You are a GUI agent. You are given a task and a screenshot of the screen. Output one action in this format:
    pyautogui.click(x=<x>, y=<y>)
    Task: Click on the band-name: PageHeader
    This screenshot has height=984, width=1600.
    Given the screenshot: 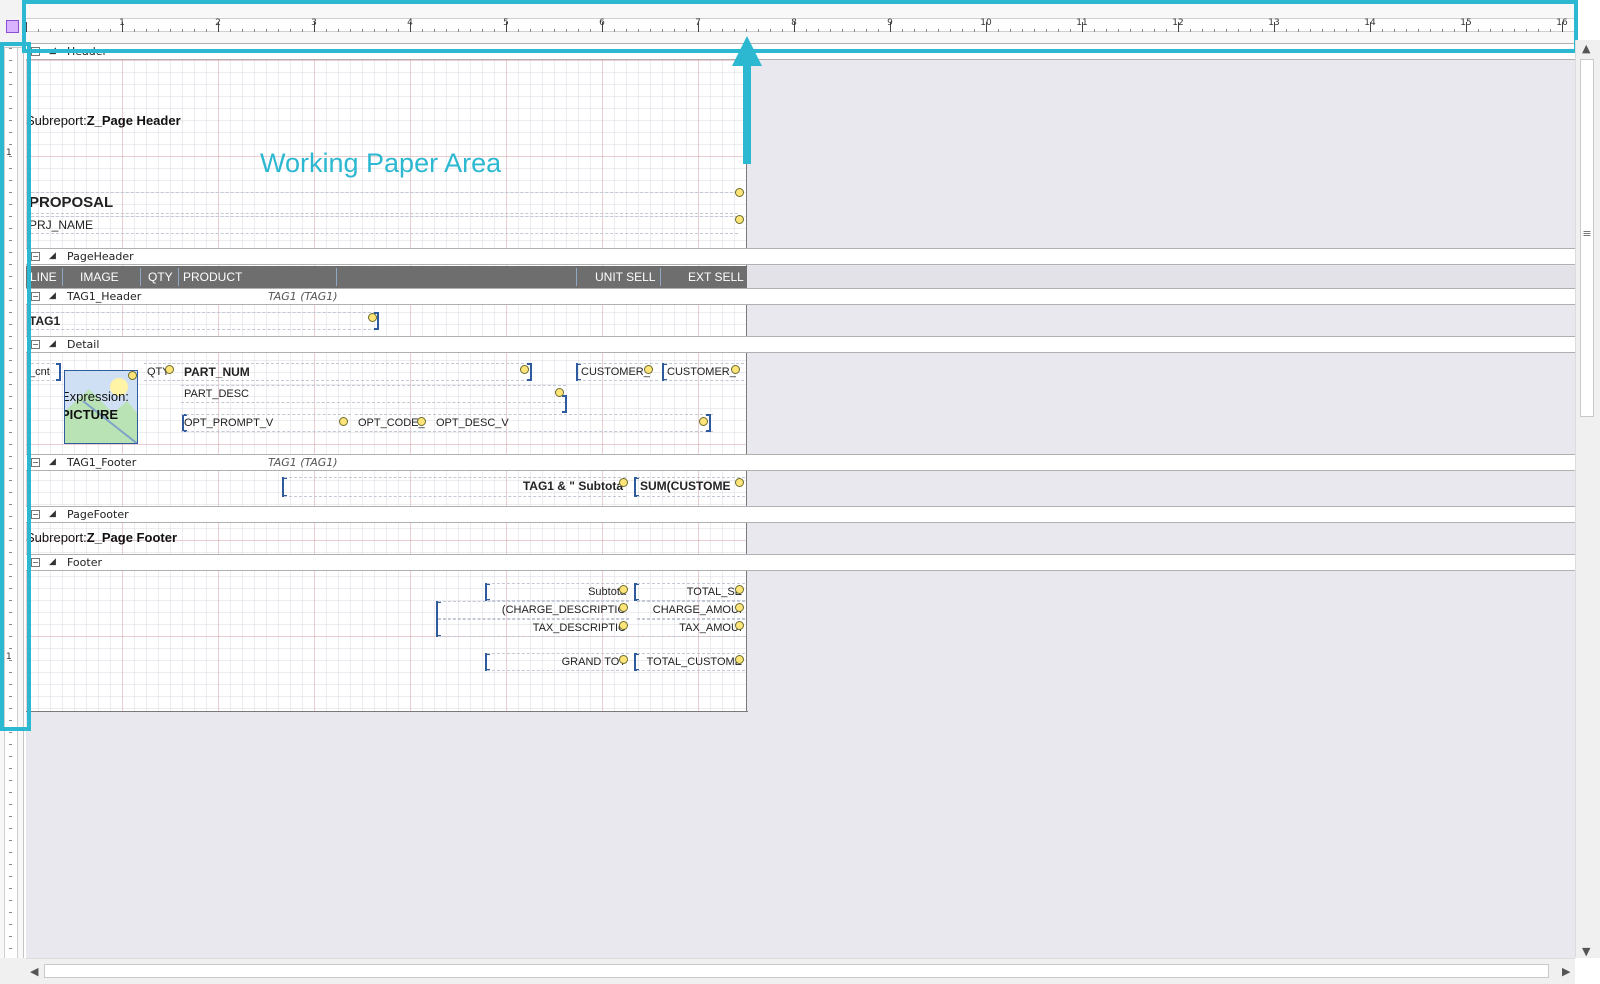 What is the action you would take?
    pyautogui.click(x=100, y=256)
    